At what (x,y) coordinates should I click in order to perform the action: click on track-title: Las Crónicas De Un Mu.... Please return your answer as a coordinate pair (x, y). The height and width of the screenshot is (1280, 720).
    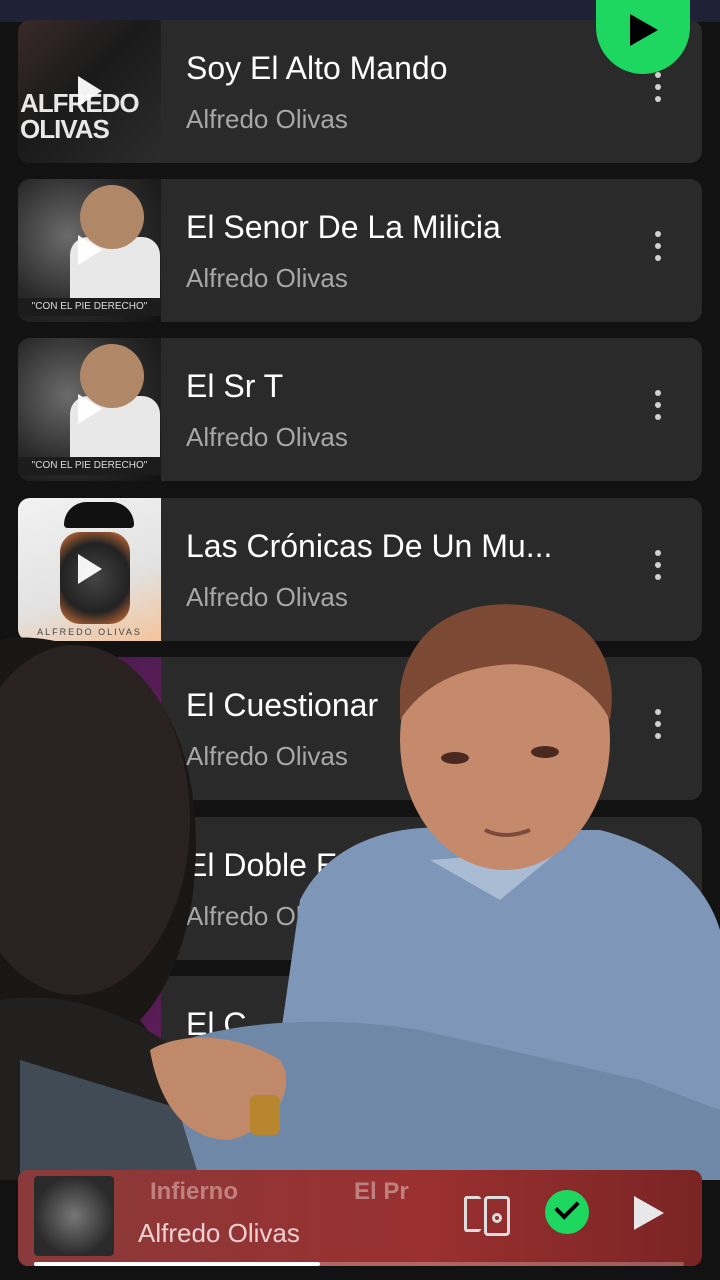
    Looking at the image, I should click on (369, 546).